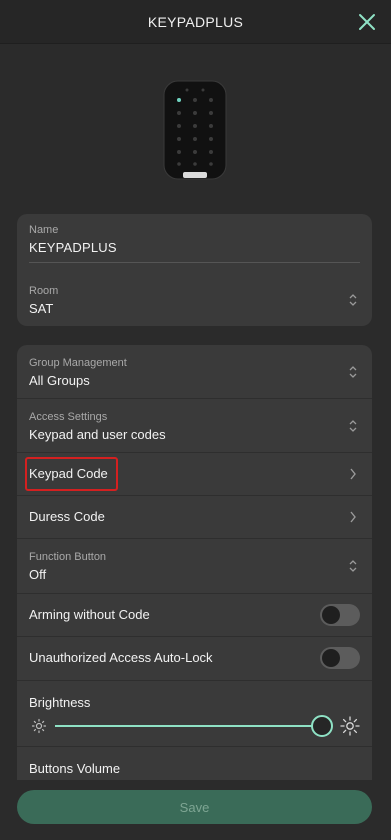 The image size is (391, 840). Describe the element at coordinates (322, 726) in the screenshot. I see `brightness-slider-thumb` at that location.